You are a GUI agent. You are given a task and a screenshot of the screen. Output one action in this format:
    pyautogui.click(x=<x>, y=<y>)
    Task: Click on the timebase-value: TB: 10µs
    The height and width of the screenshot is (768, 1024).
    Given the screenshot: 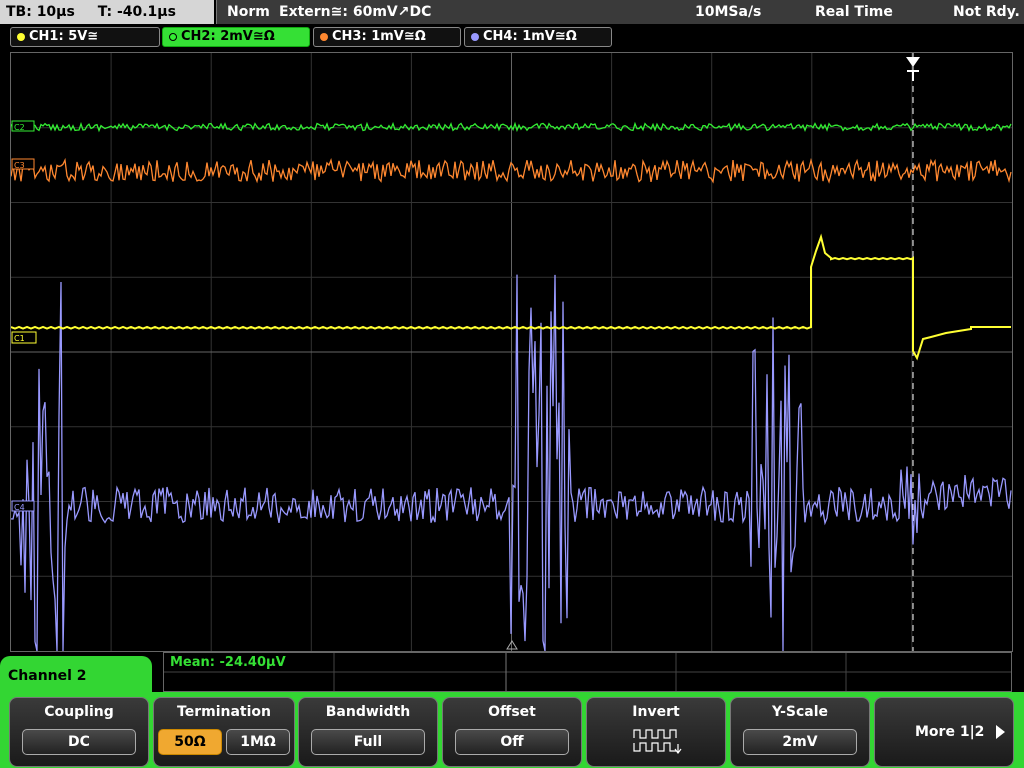 What is the action you would take?
    pyautogui.click(x=40, y=12)
    